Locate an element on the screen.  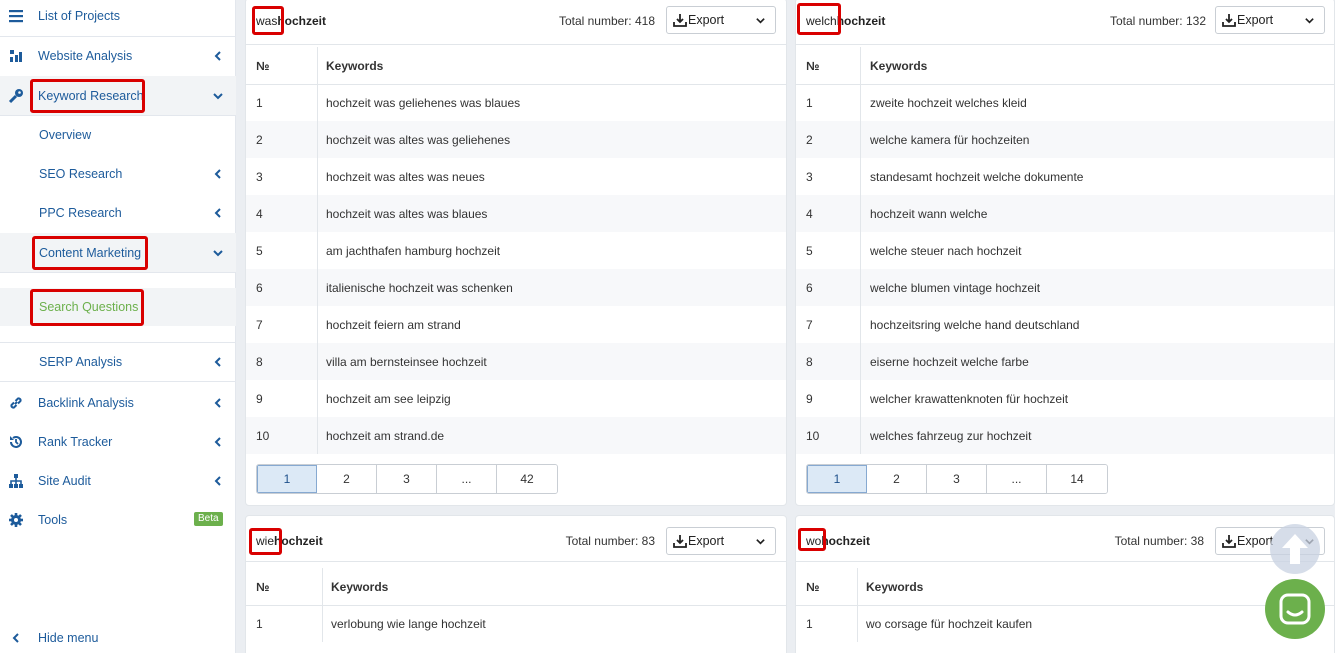
sidebar-item-seo-research: SEO Research is located at coordinates (118, 174).